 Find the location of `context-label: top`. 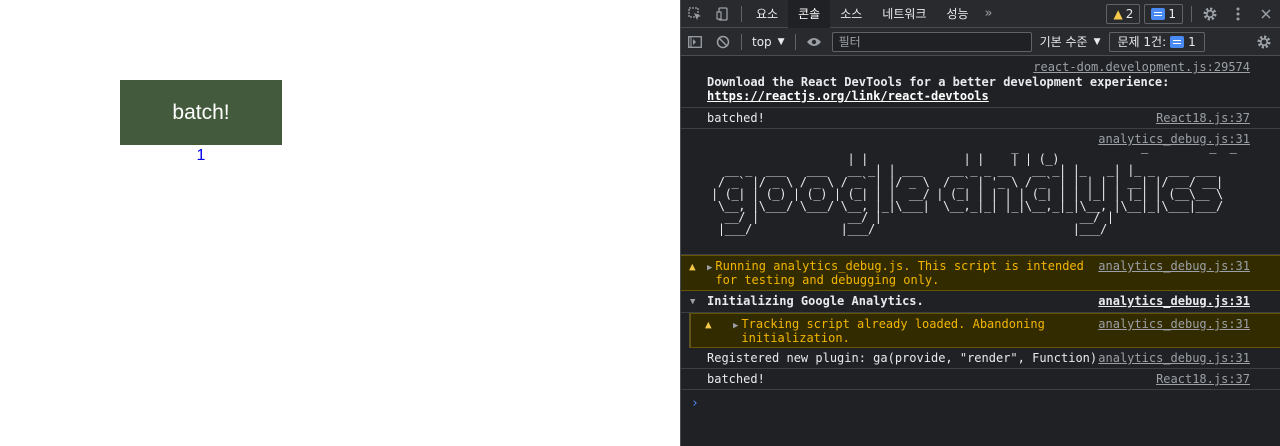

context-label: top is located at coordinates (762, 41).